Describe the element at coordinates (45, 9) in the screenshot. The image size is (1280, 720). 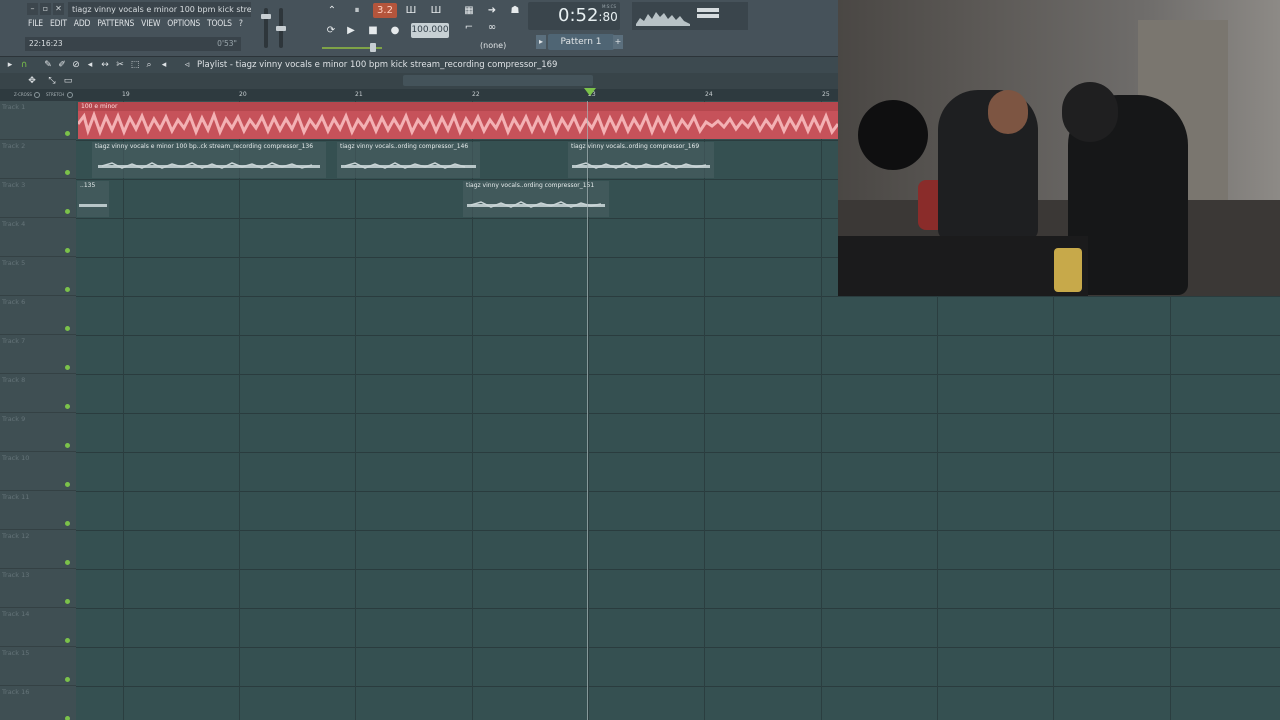
I see `restore-icon: ▫` at that location.